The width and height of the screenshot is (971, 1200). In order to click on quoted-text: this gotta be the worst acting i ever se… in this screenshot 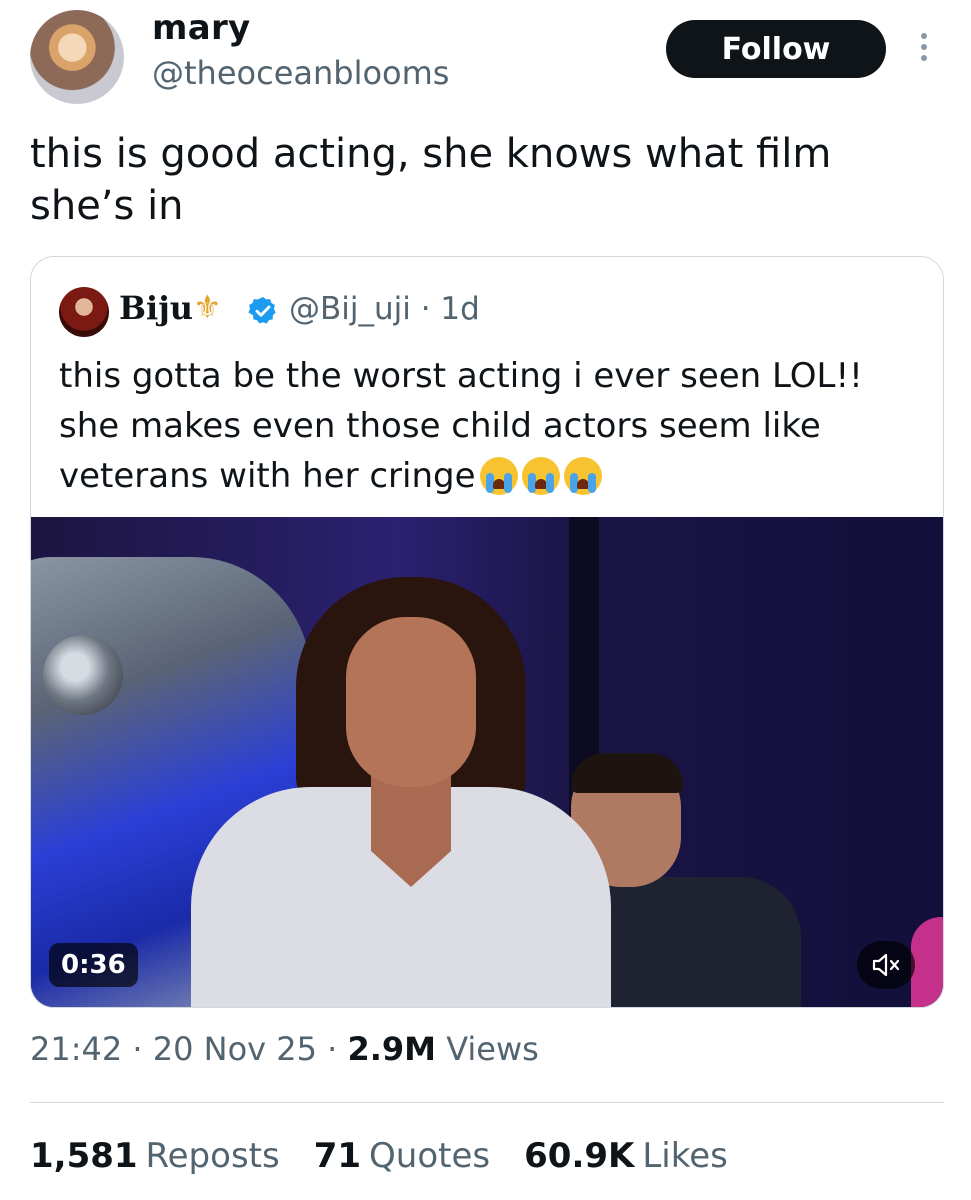, I will do `click(489, 426)`.